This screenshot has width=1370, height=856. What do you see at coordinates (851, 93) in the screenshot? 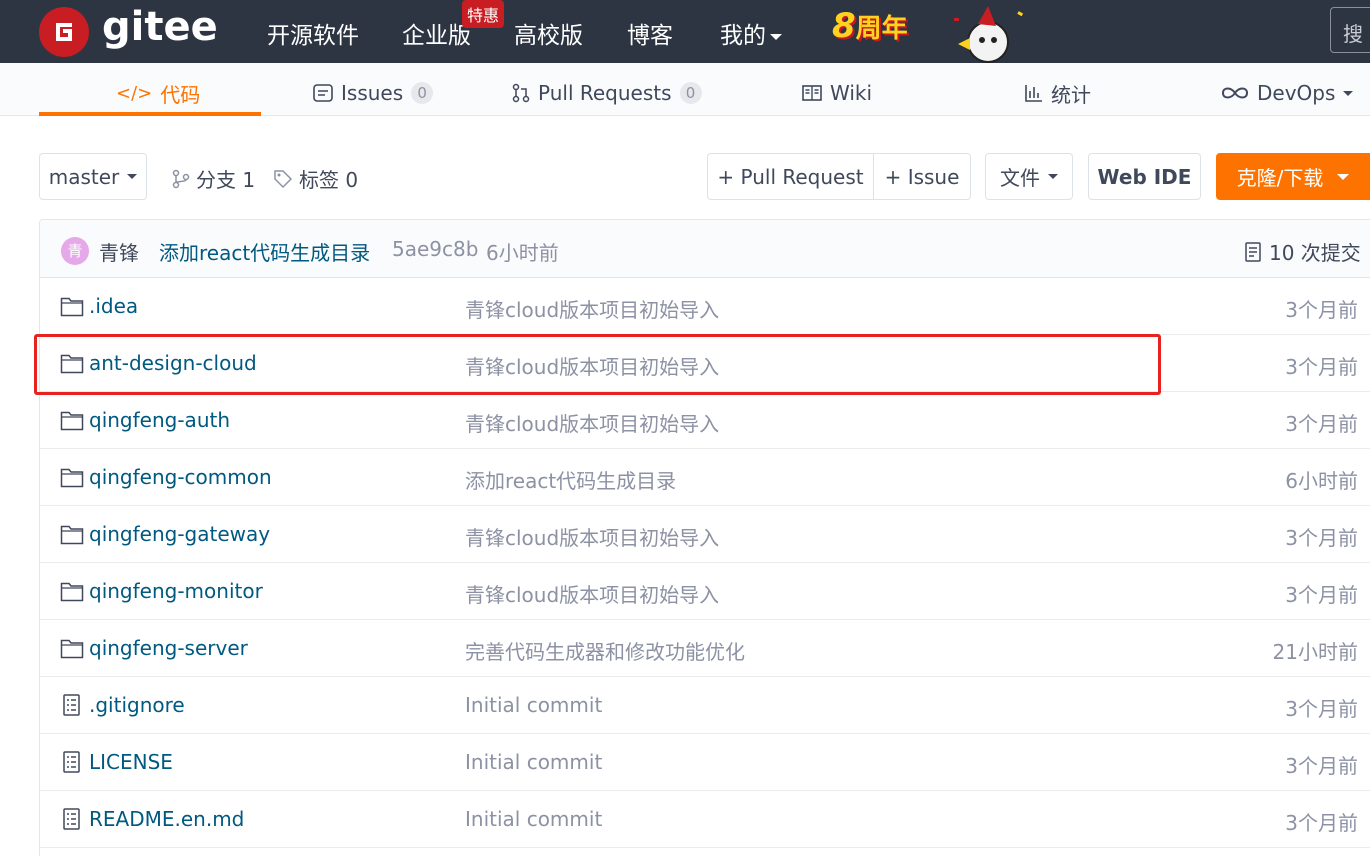
I see `tab-wiki-label: Wiki` at bounding box center [851, 93].